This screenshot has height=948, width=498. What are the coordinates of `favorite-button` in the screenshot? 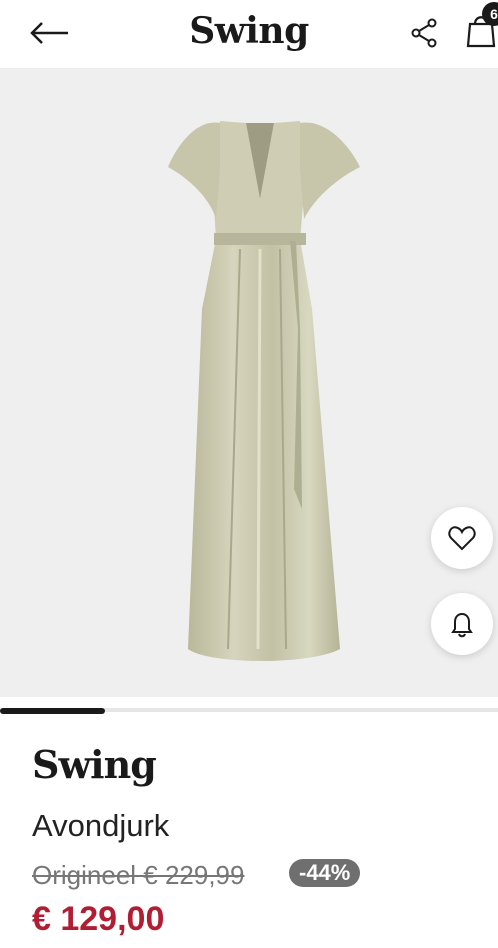 It's located at (462, 538).